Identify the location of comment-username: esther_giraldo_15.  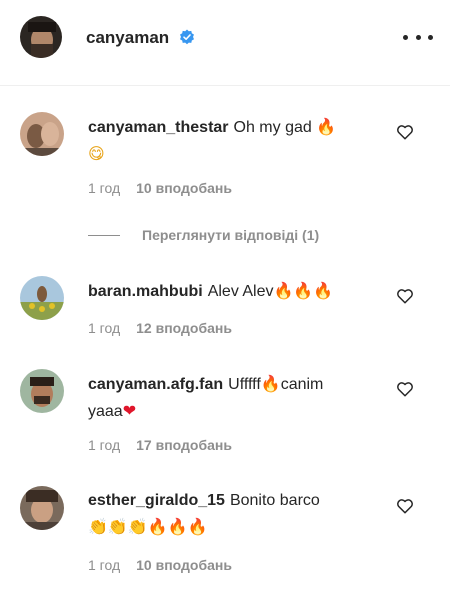
(156, 500).